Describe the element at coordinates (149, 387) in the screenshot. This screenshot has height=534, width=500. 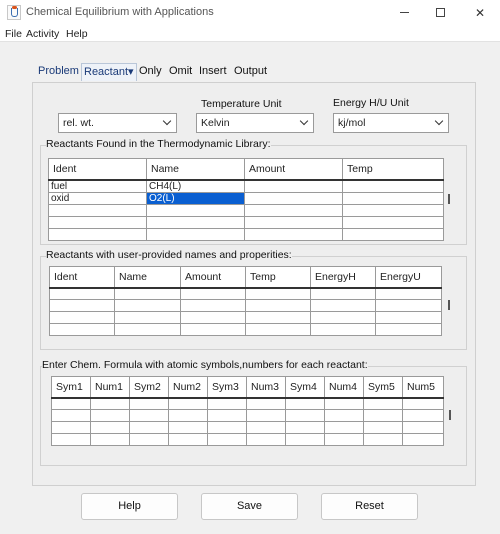
I see `column-header-sym2: Sym2` at that location.